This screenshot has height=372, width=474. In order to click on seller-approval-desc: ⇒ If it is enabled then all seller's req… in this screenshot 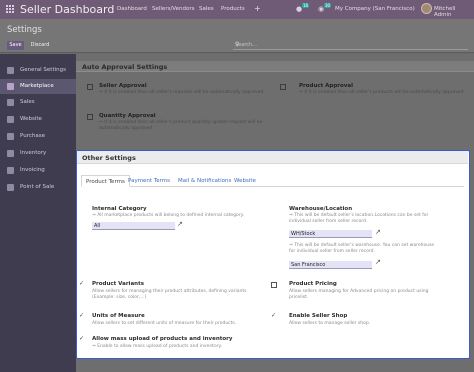, I will do `click(182, 92)`.